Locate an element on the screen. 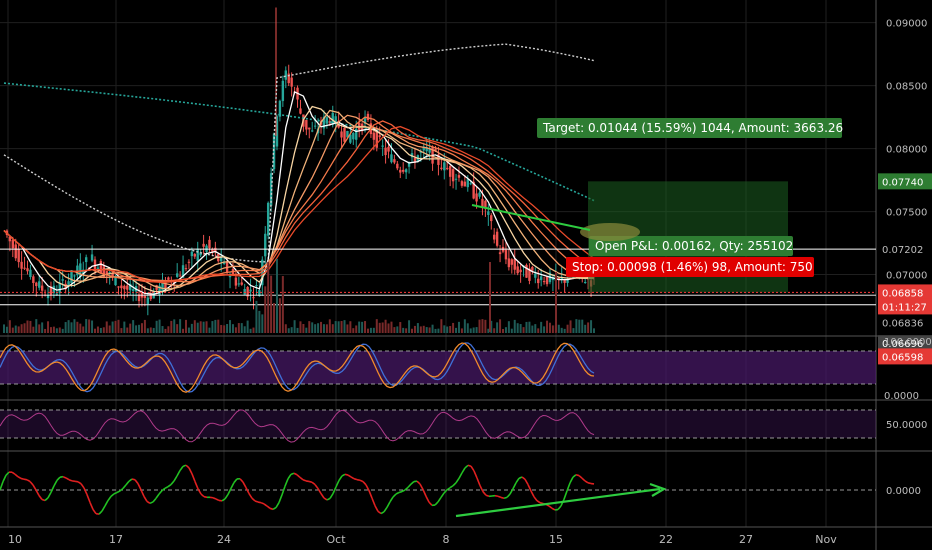  rsi-band is located at coordinates (438, 424).